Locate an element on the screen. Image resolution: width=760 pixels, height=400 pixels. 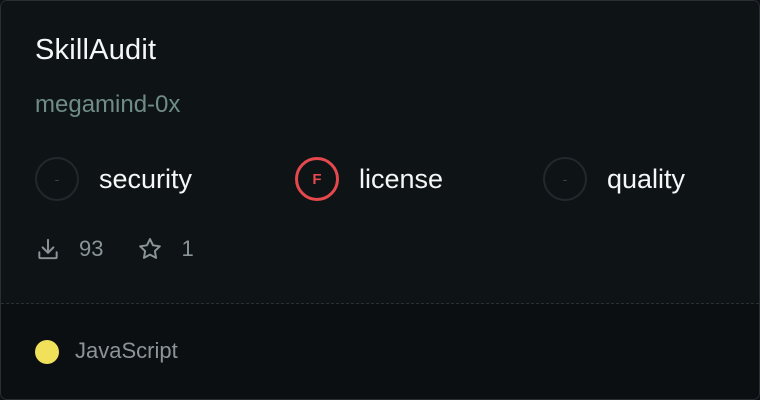
metric-quality: - quality is located at coordinates (614, 179).